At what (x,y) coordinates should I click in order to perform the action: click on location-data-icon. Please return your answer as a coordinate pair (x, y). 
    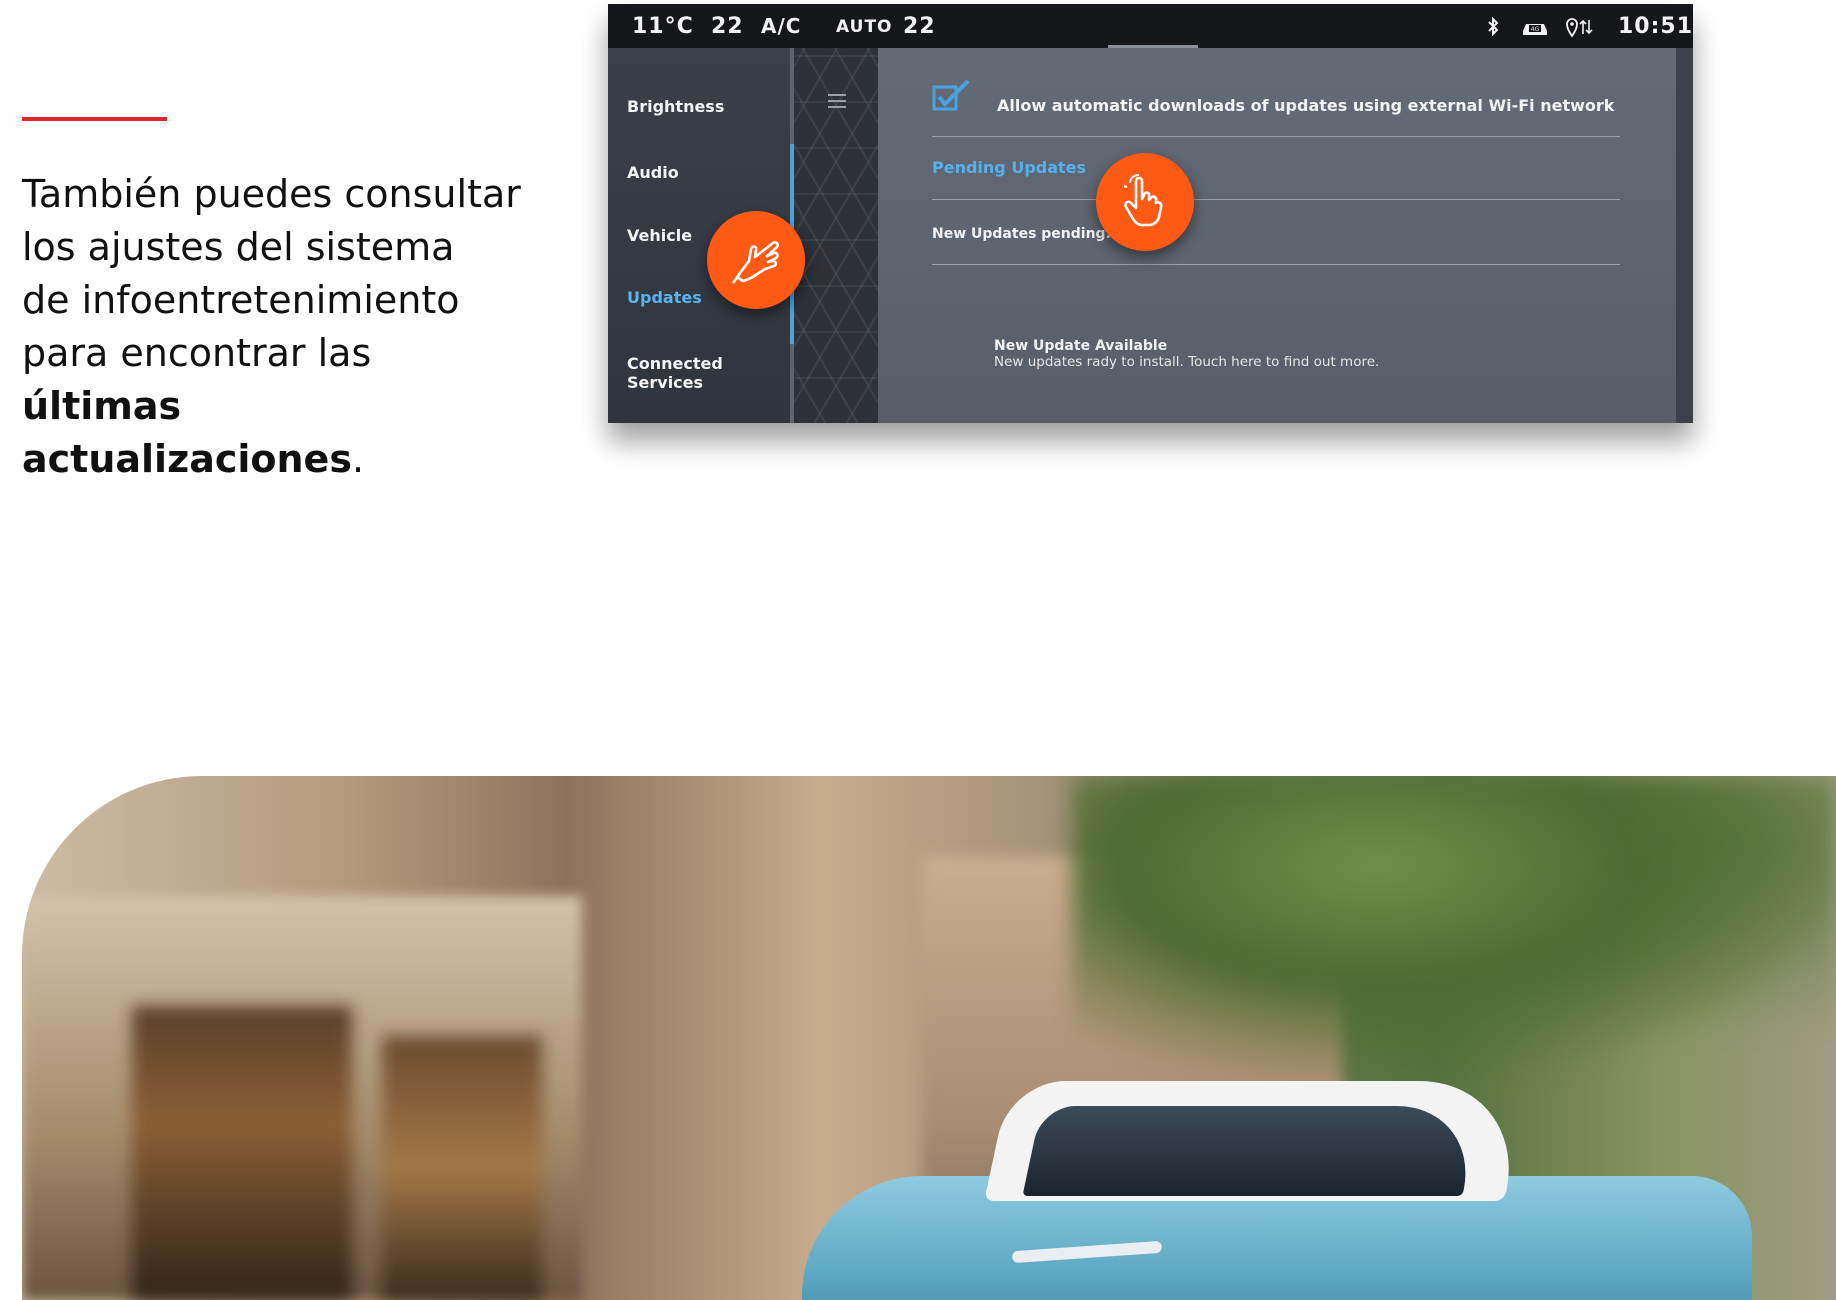
    Looking at the image, I should click on (1579, 28).